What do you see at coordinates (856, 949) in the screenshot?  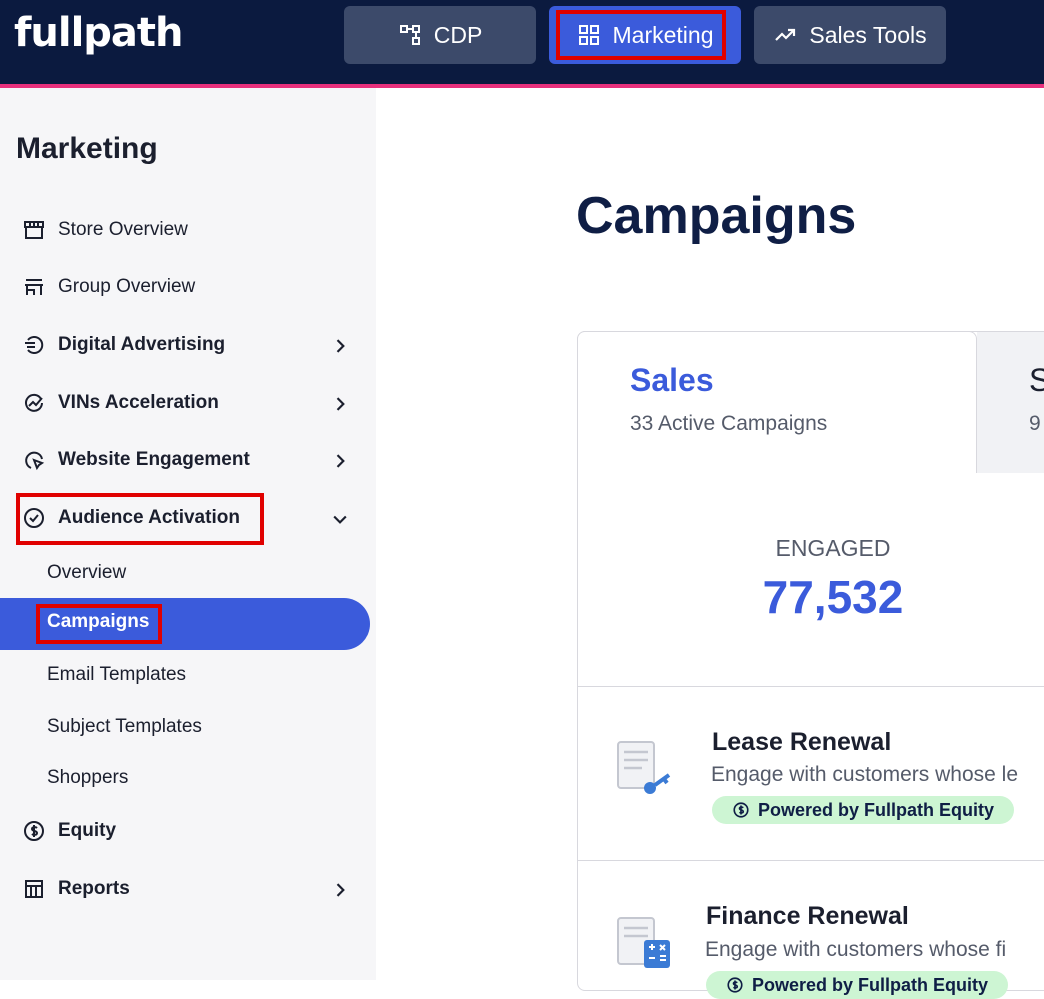 I see `campaign-description: Engage with customers whose fi` at bounding box center [856, 949].